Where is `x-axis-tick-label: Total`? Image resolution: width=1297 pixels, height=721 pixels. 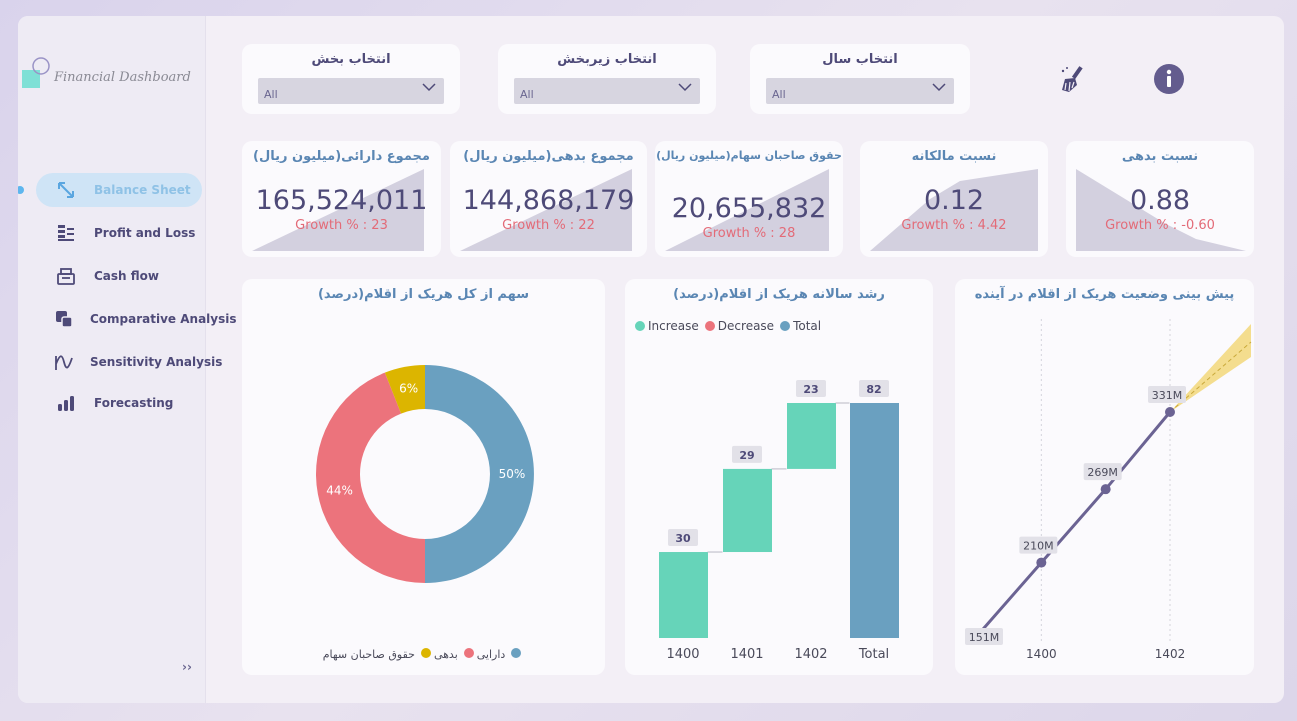
x-axis-tick-label: Total is located at coordinates (873, 654).